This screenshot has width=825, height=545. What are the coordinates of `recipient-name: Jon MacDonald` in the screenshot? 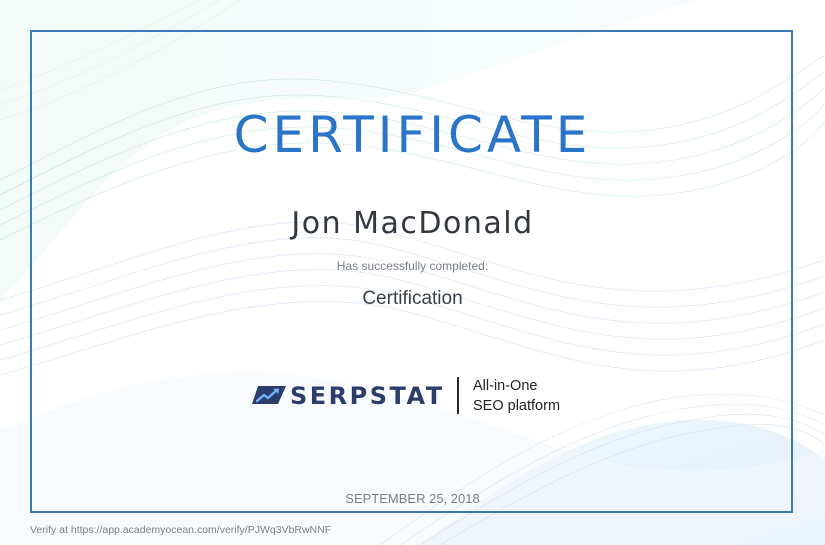 It's located at (412, 223).